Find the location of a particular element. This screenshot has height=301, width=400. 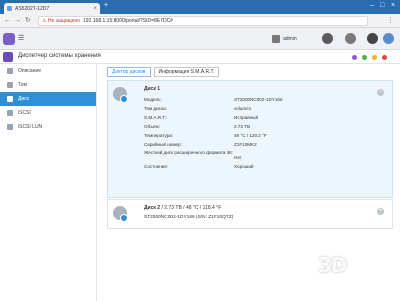

iscsi-lun-icon is located at coordinates (10, 127).